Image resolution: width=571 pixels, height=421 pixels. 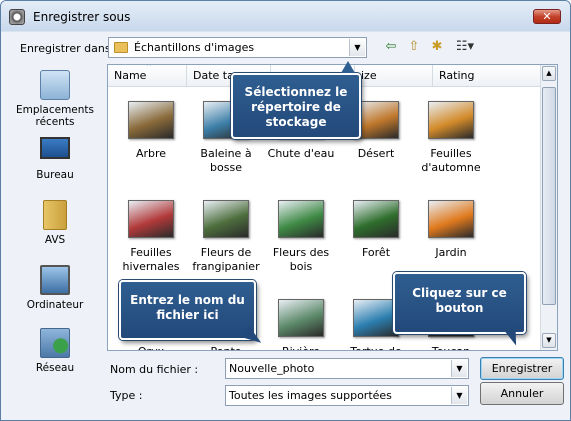 I want to click on filename-value: Nouvelle_photo, so click(x=272, y=368).